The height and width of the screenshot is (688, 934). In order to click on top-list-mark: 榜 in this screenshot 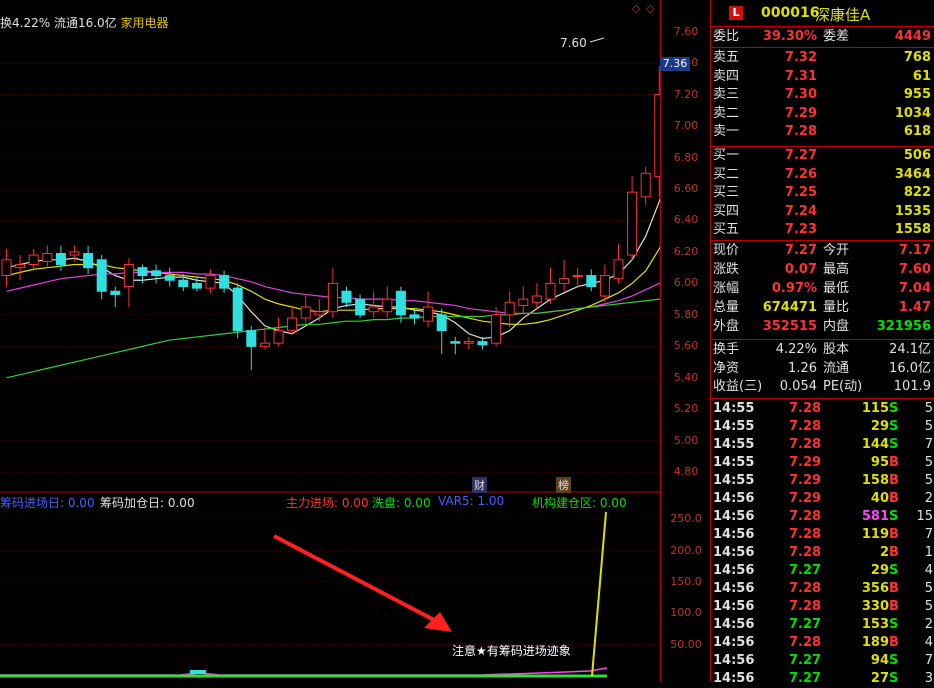, I will do `click(563, 485)`.